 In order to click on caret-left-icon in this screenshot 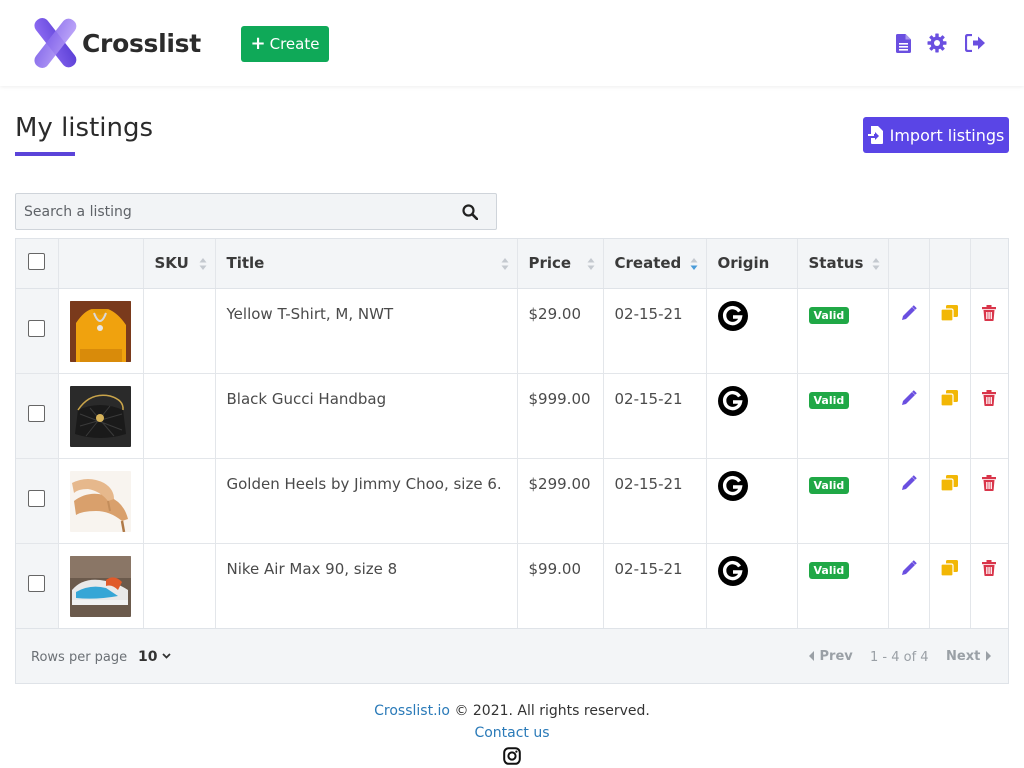, I will do `click(811, 656)`.